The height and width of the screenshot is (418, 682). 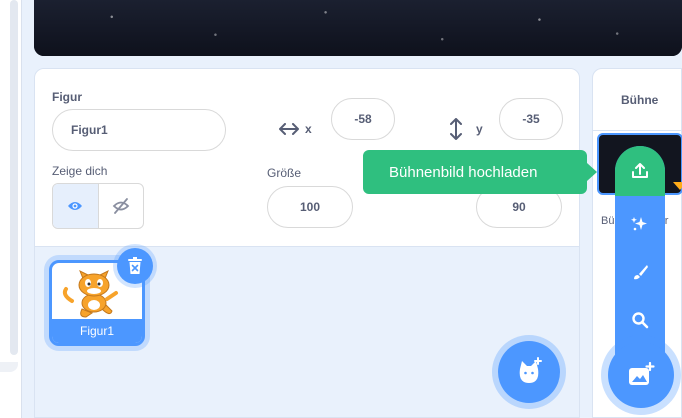 I want to click on paint-backdrop-button, so click(x=640, y=272).